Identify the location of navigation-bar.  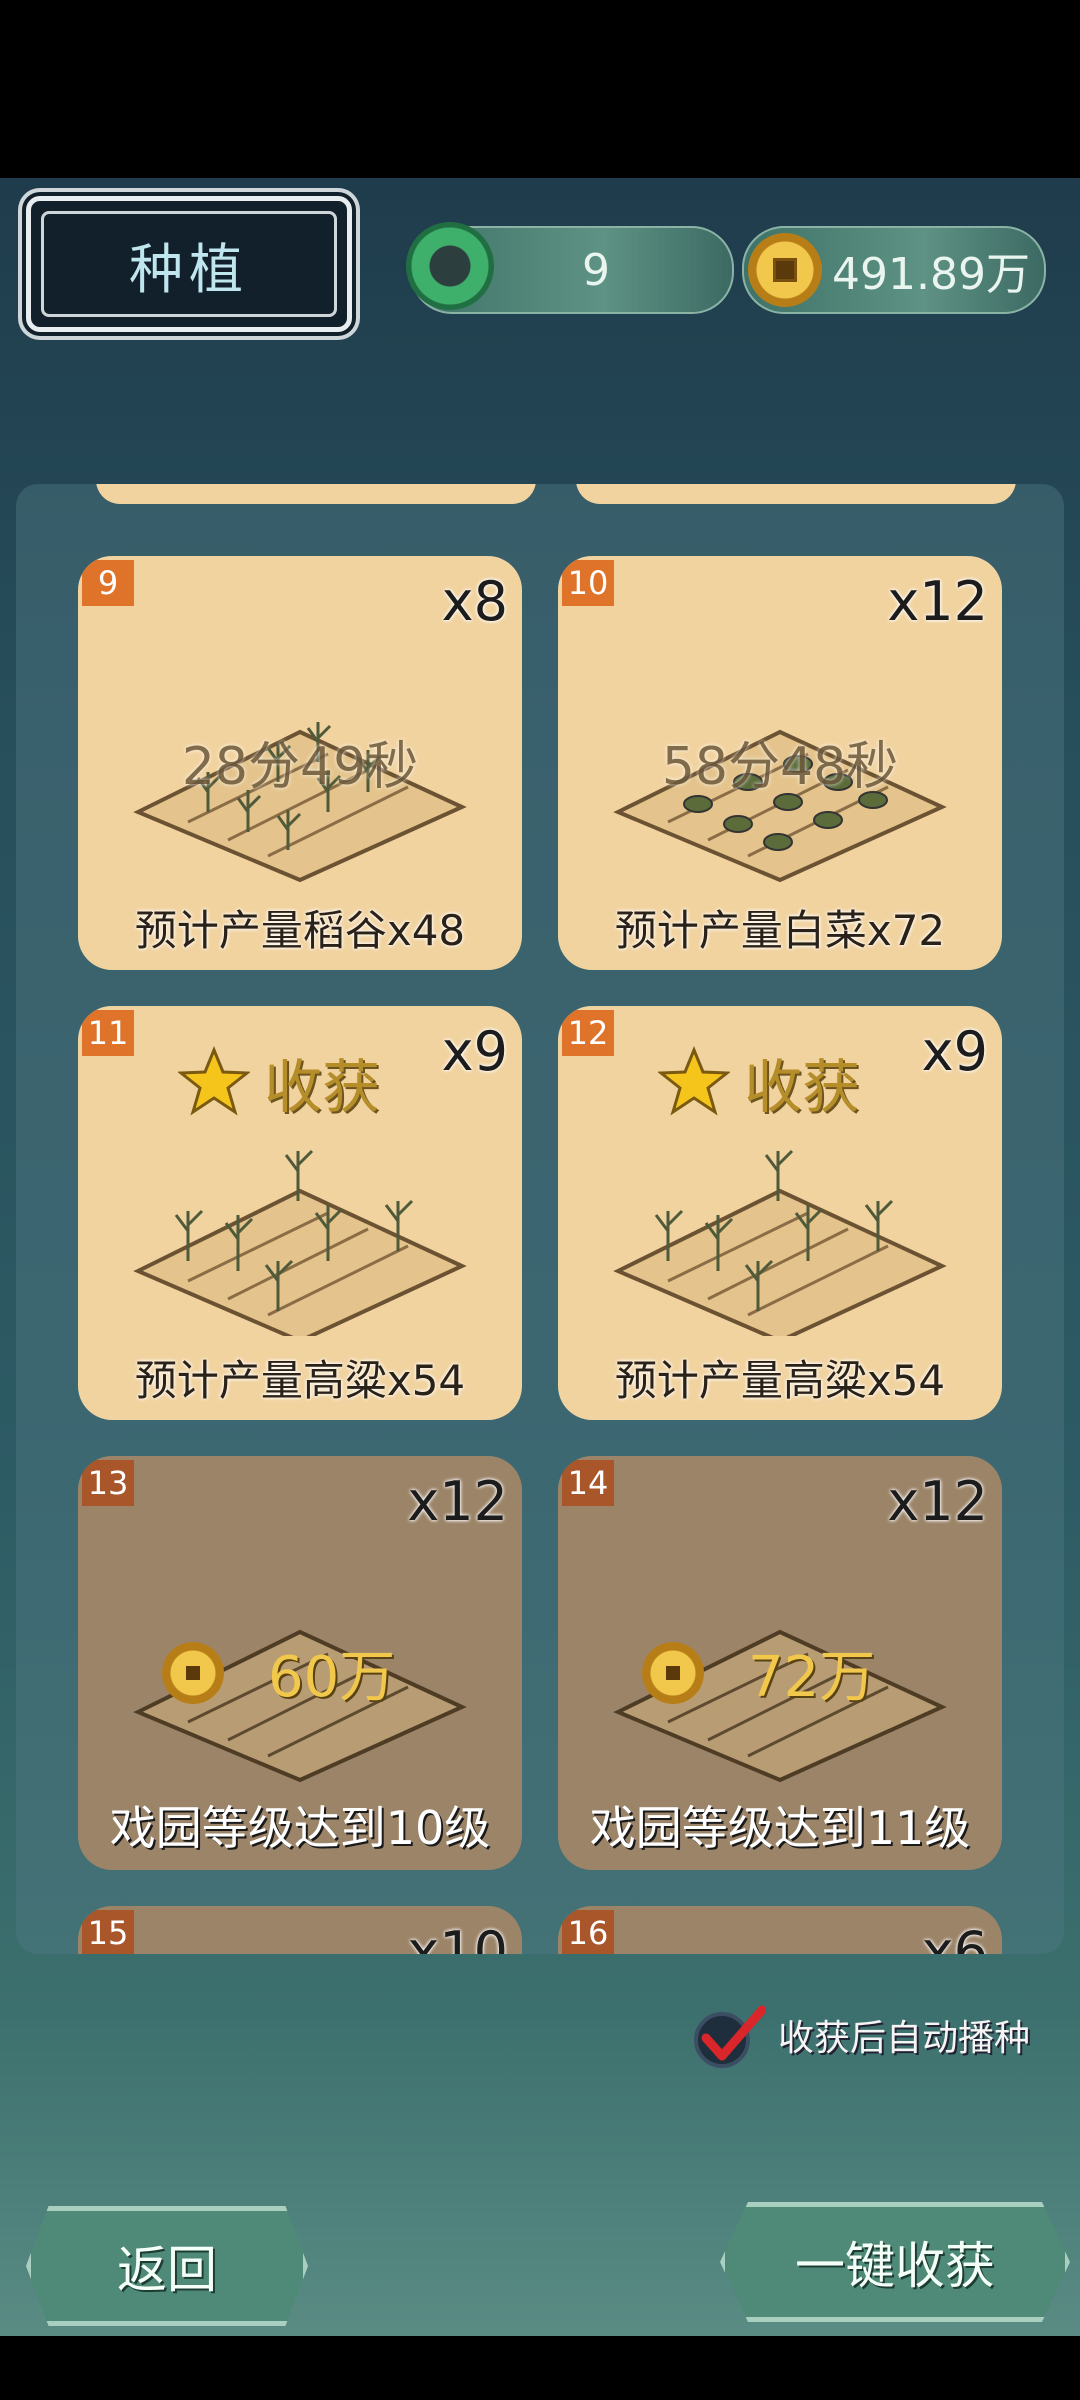
(540, 2368).